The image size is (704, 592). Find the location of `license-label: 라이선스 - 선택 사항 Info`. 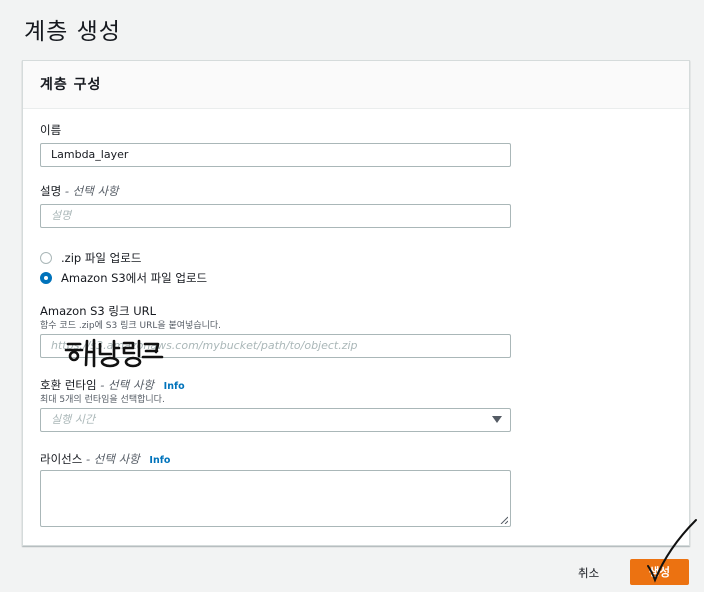

license-label: 라이선스 - 선택 사항 Info is located at coordinates (105, 459).